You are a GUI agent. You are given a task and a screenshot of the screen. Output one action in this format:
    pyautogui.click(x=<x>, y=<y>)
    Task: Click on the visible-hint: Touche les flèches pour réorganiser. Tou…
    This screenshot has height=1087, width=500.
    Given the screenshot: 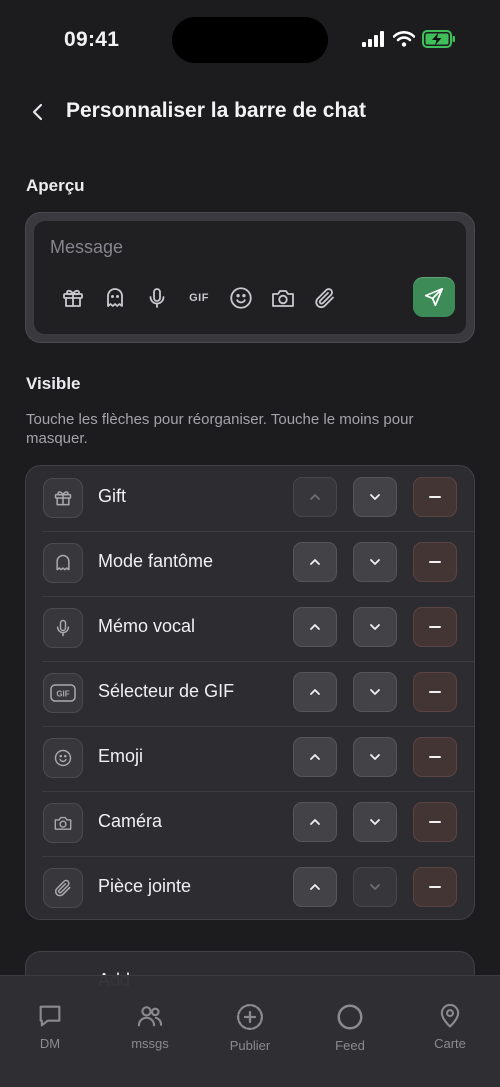 What is the action you would take?
    pyautogui.click(x=220, y=429)
    